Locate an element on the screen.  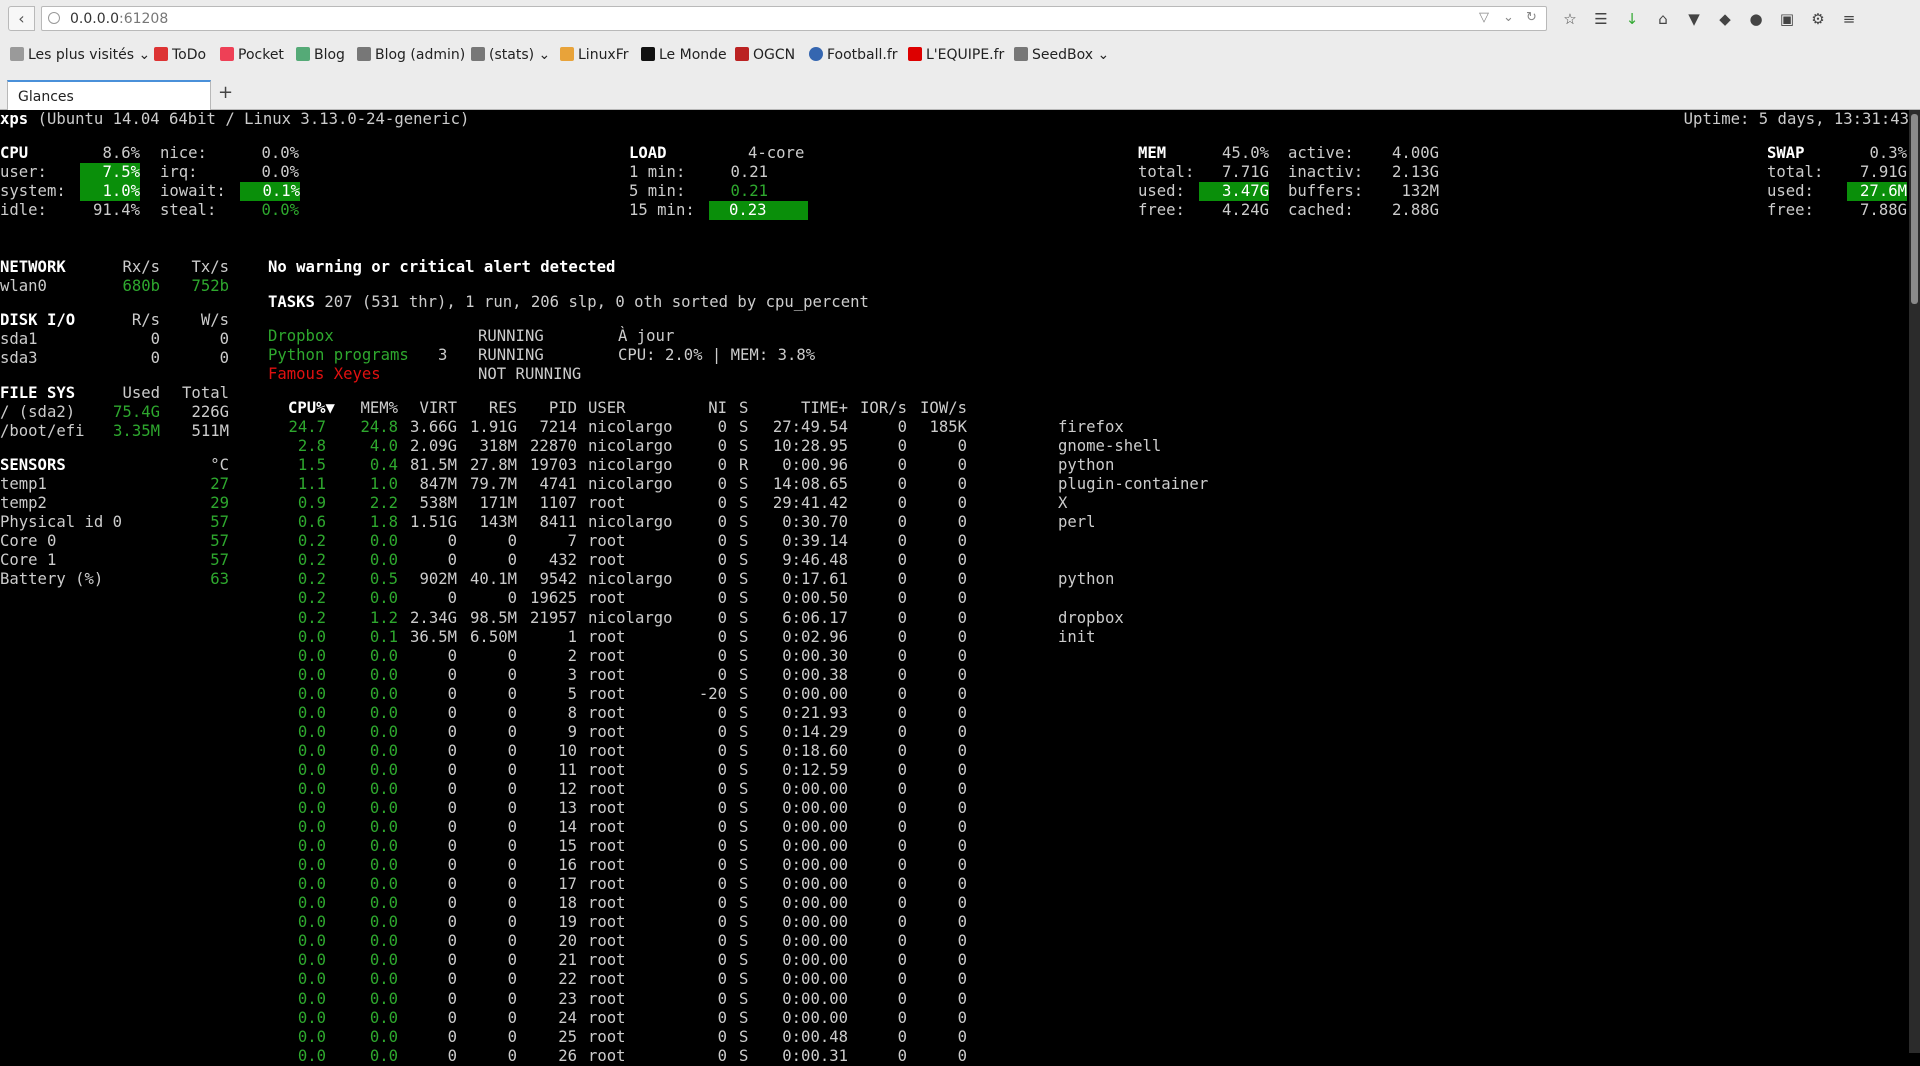
table-row: 0.9 2.2 538M 171M 1107 root 0 S 29:41.42 0 0 X is located at coordinates (954, 503).